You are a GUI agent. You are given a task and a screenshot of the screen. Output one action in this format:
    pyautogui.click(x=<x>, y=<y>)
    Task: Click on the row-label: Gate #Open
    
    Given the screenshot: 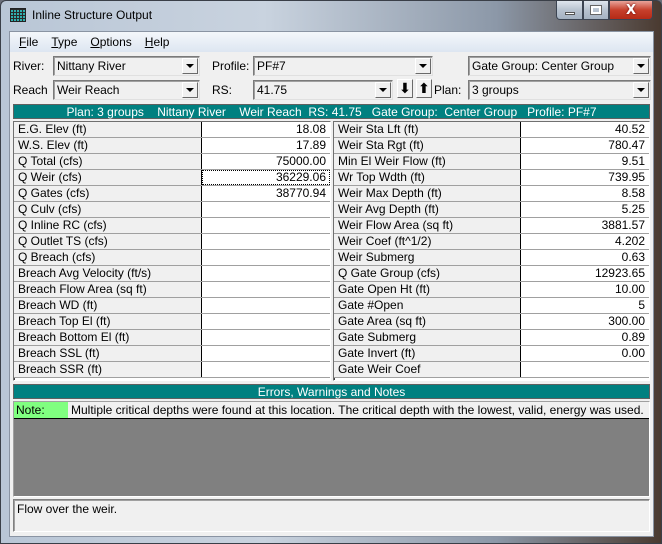 What is the action you would take?
    pyautogui.click(x=427, y=305)
    